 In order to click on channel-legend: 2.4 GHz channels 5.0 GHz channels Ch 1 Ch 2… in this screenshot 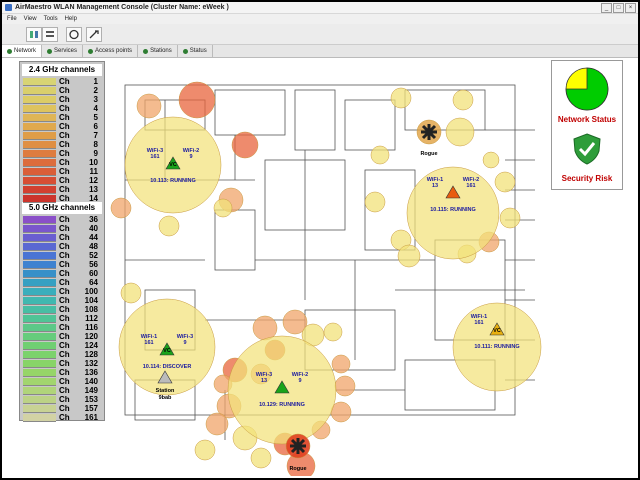, I will do `click(62, 241)`.